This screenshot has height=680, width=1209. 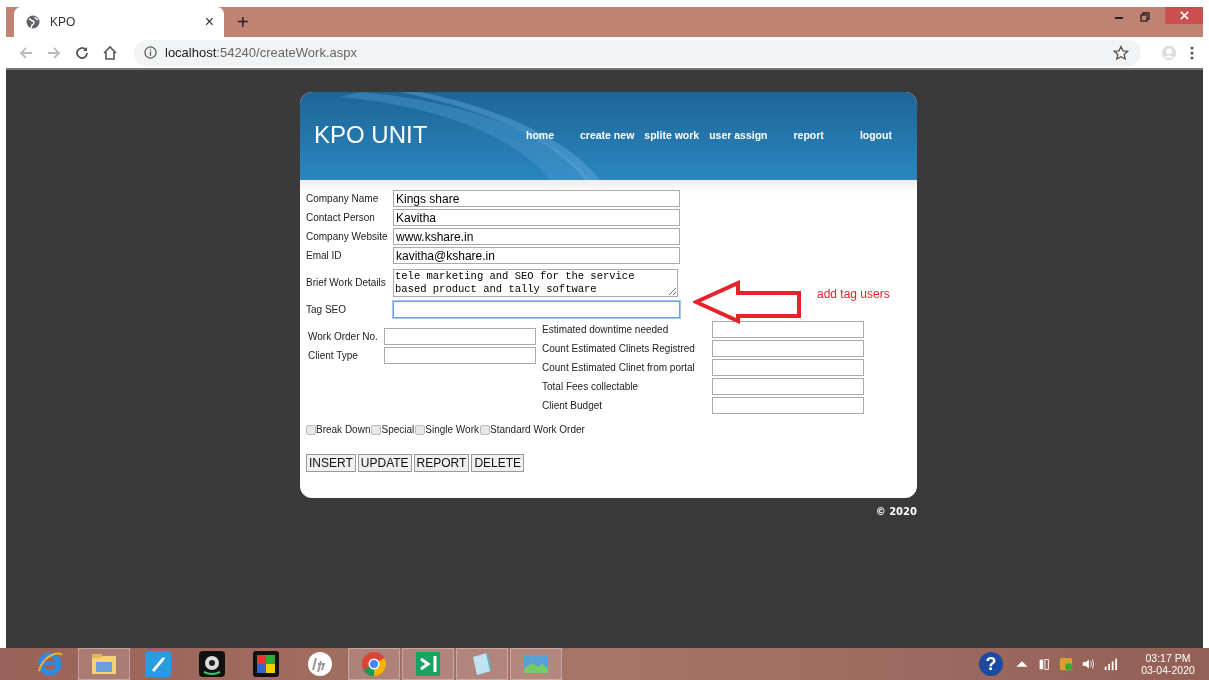 What do you see at coordinates (209, 22) in the screenshot?
I see `tab-close-button: ×` at bounding box center [209, 22].